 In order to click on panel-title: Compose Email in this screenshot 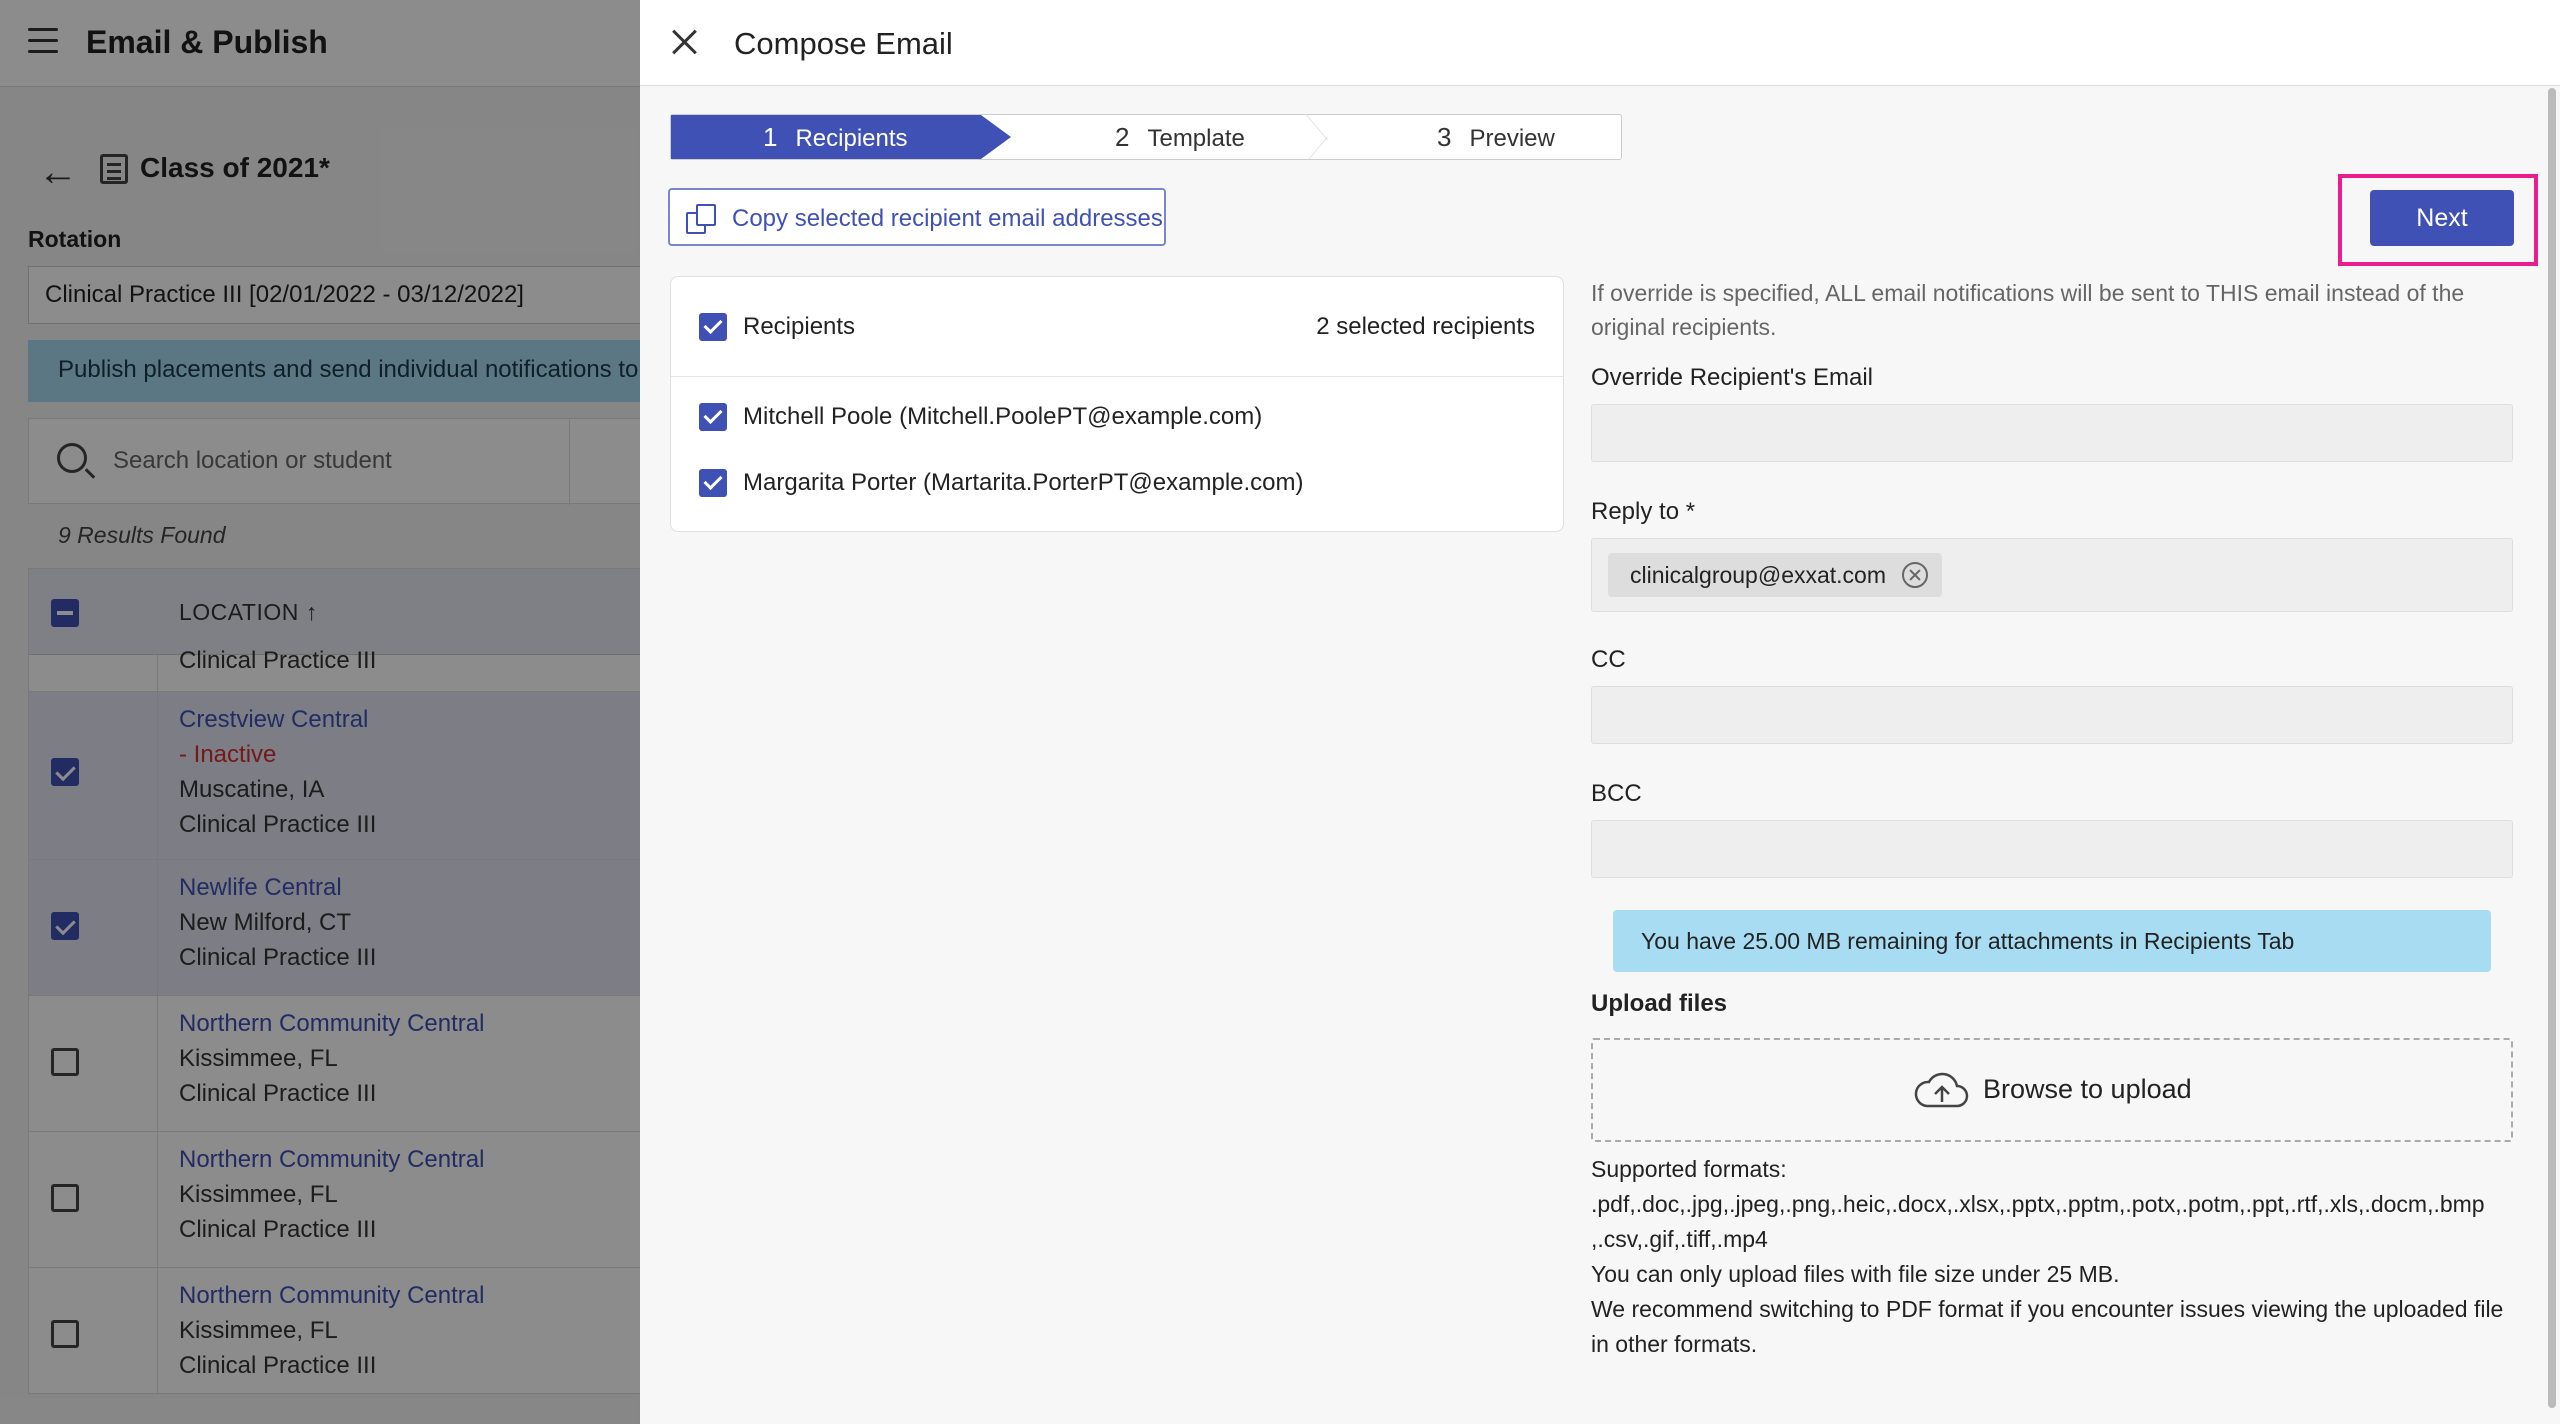, I will do `click(843, 43)`.